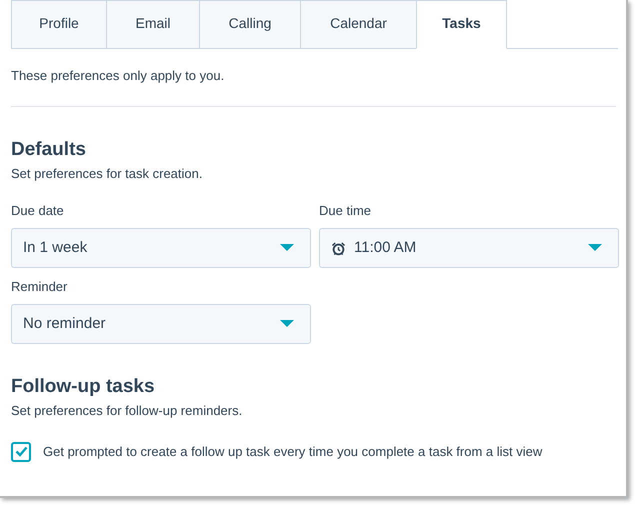 The width and height of the screenshot is (635, 505). I want to click on field-label: Due date, so click(38, 211).